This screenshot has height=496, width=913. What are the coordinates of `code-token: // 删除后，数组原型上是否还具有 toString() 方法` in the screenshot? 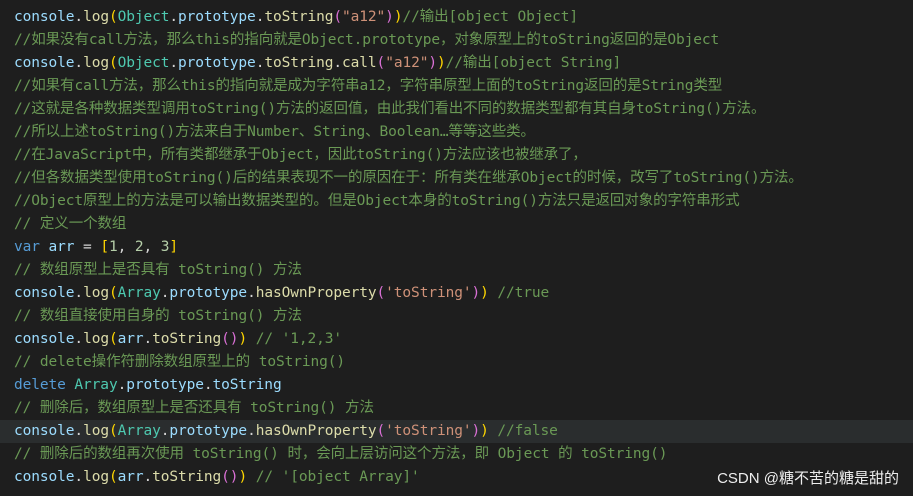 It's located at (194, 408).